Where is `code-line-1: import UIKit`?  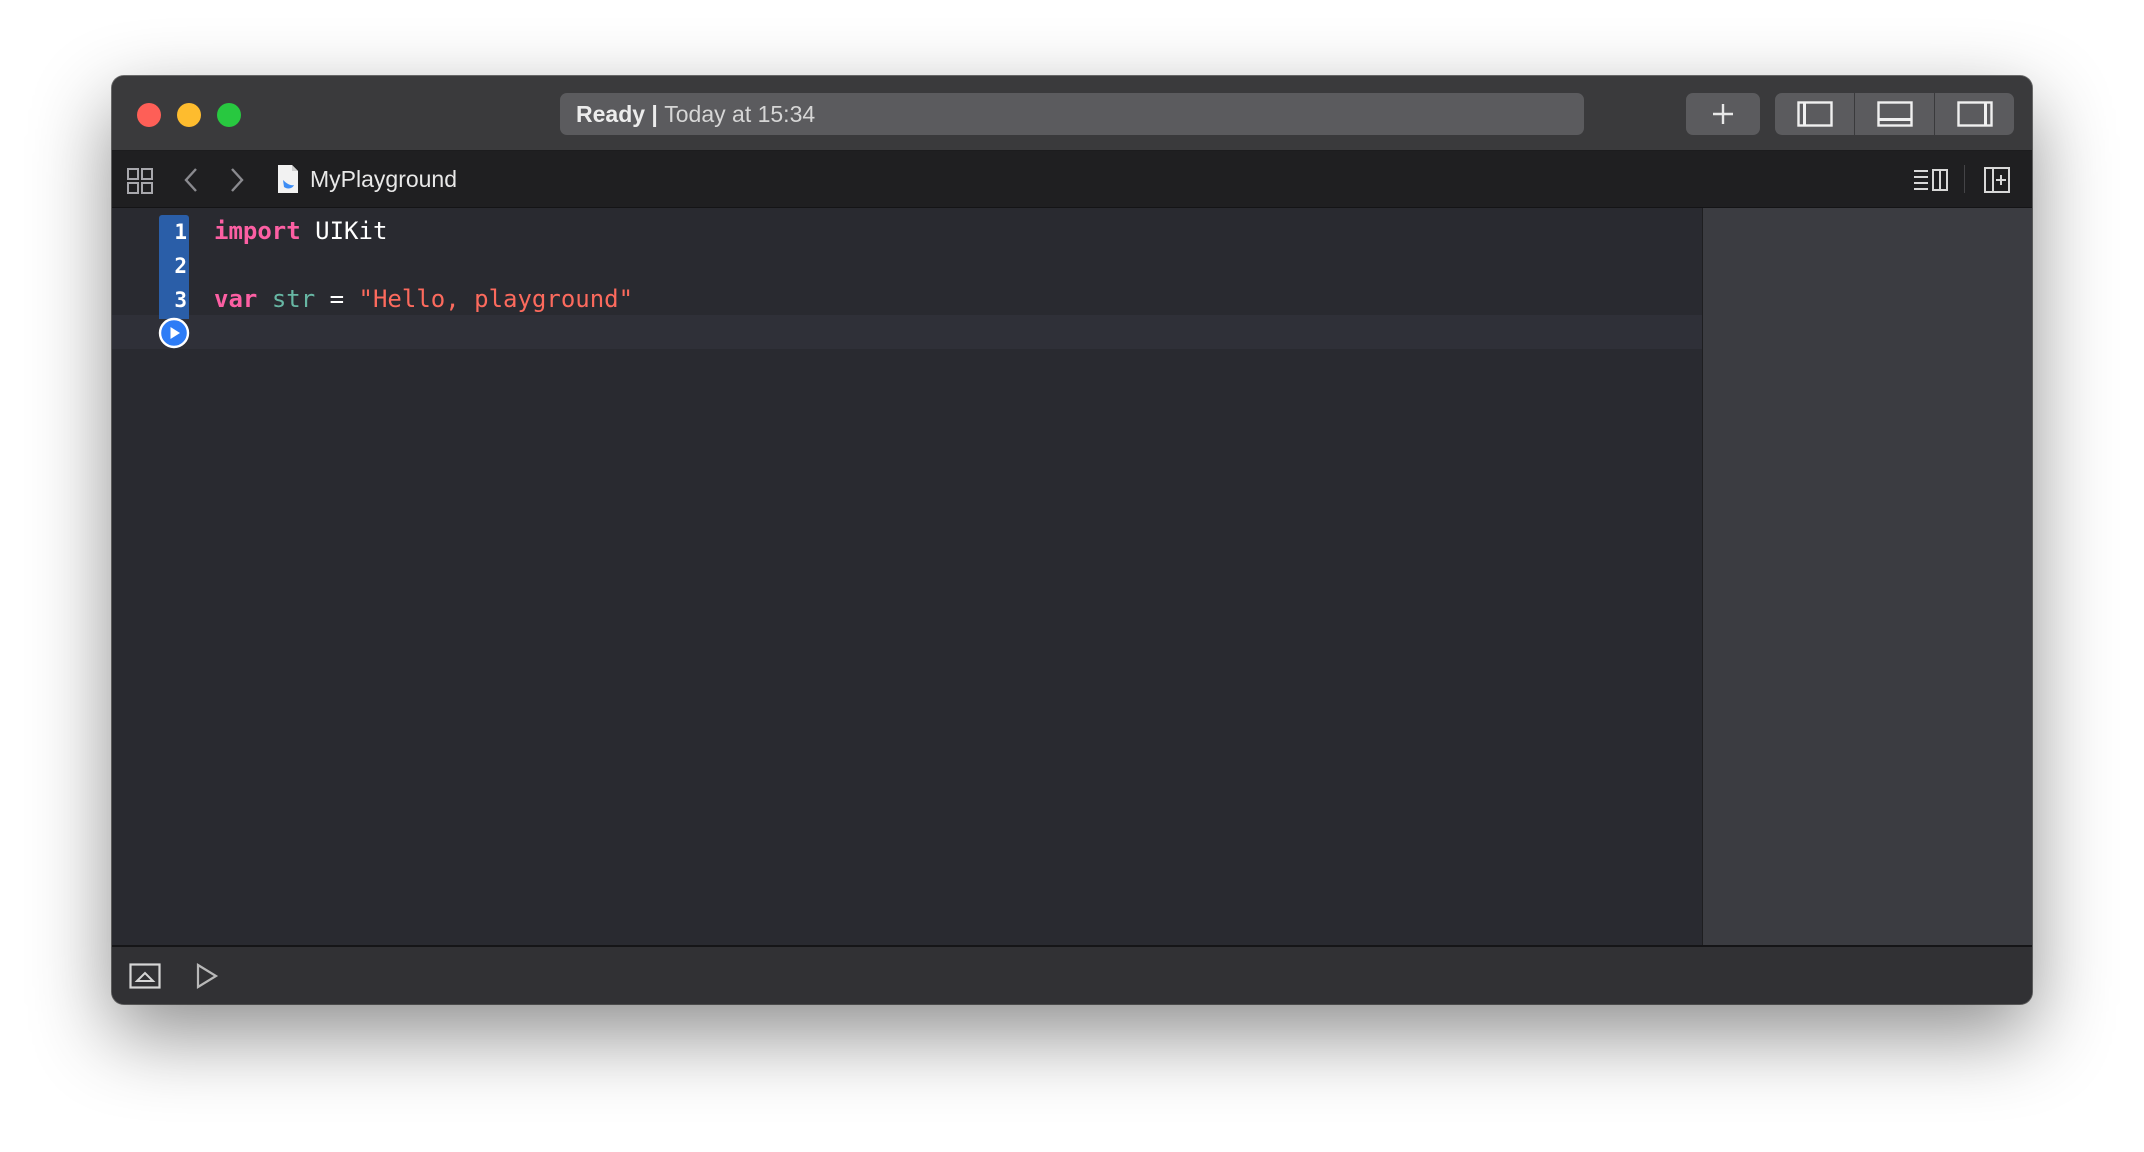 code-line-1: import UIKit is located at coordinates (300, 231).